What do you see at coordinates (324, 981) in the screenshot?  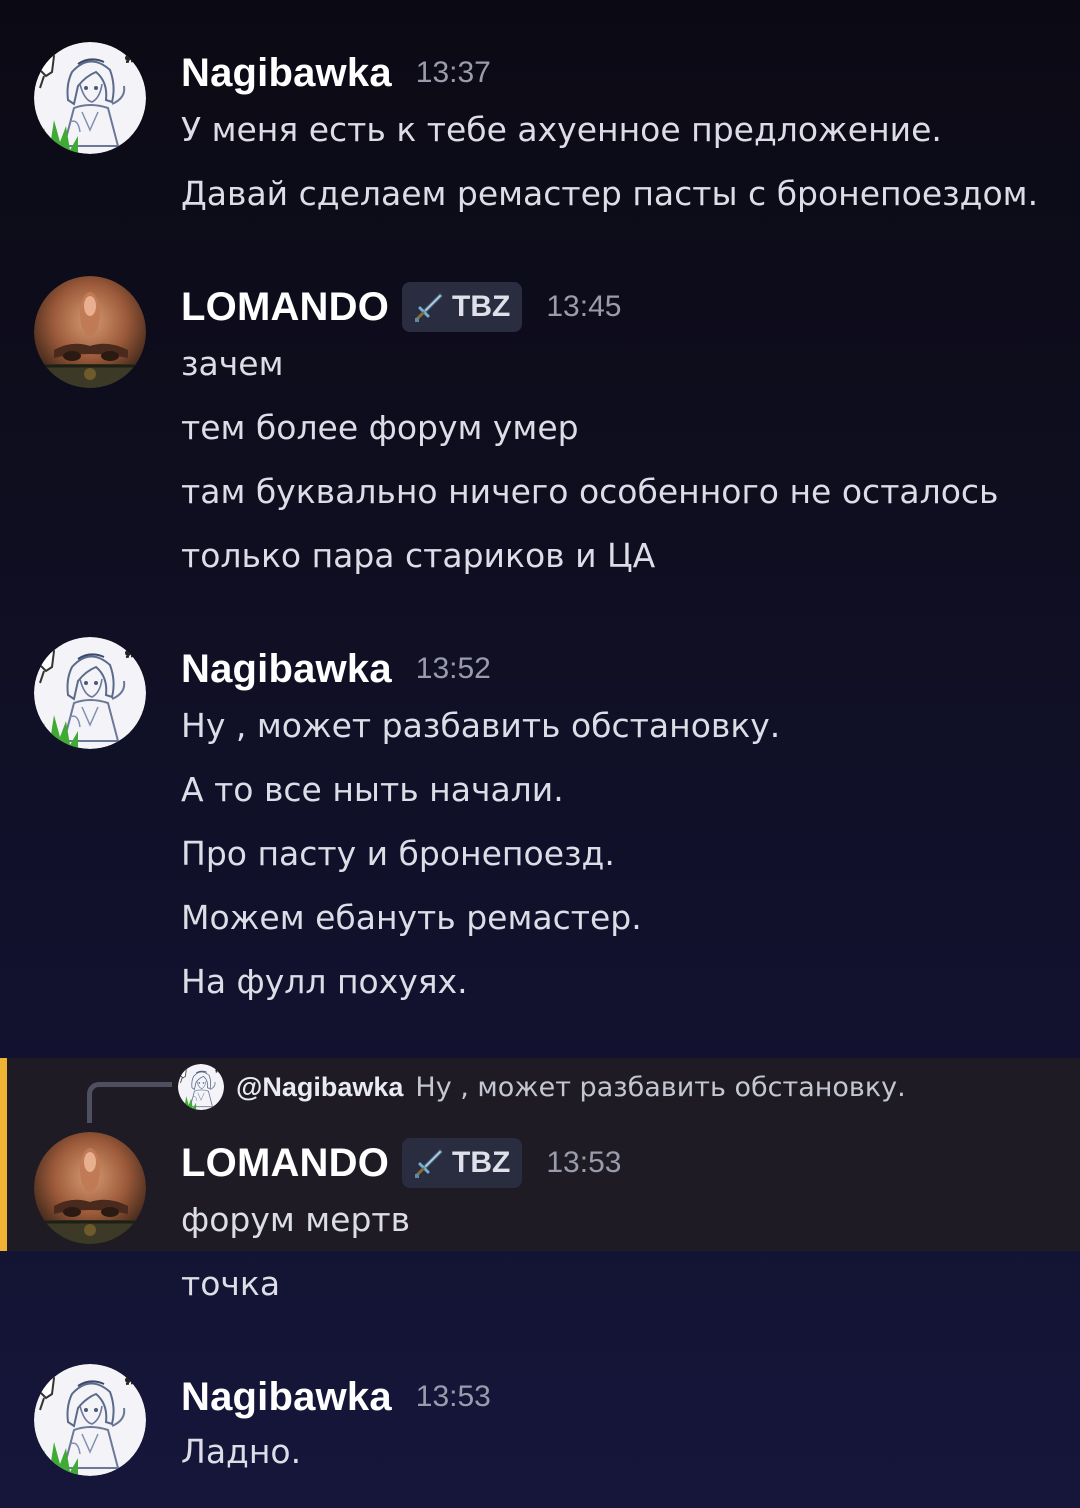 I see `message-text: На фулл похуях.` at bounding box center [324, 981].